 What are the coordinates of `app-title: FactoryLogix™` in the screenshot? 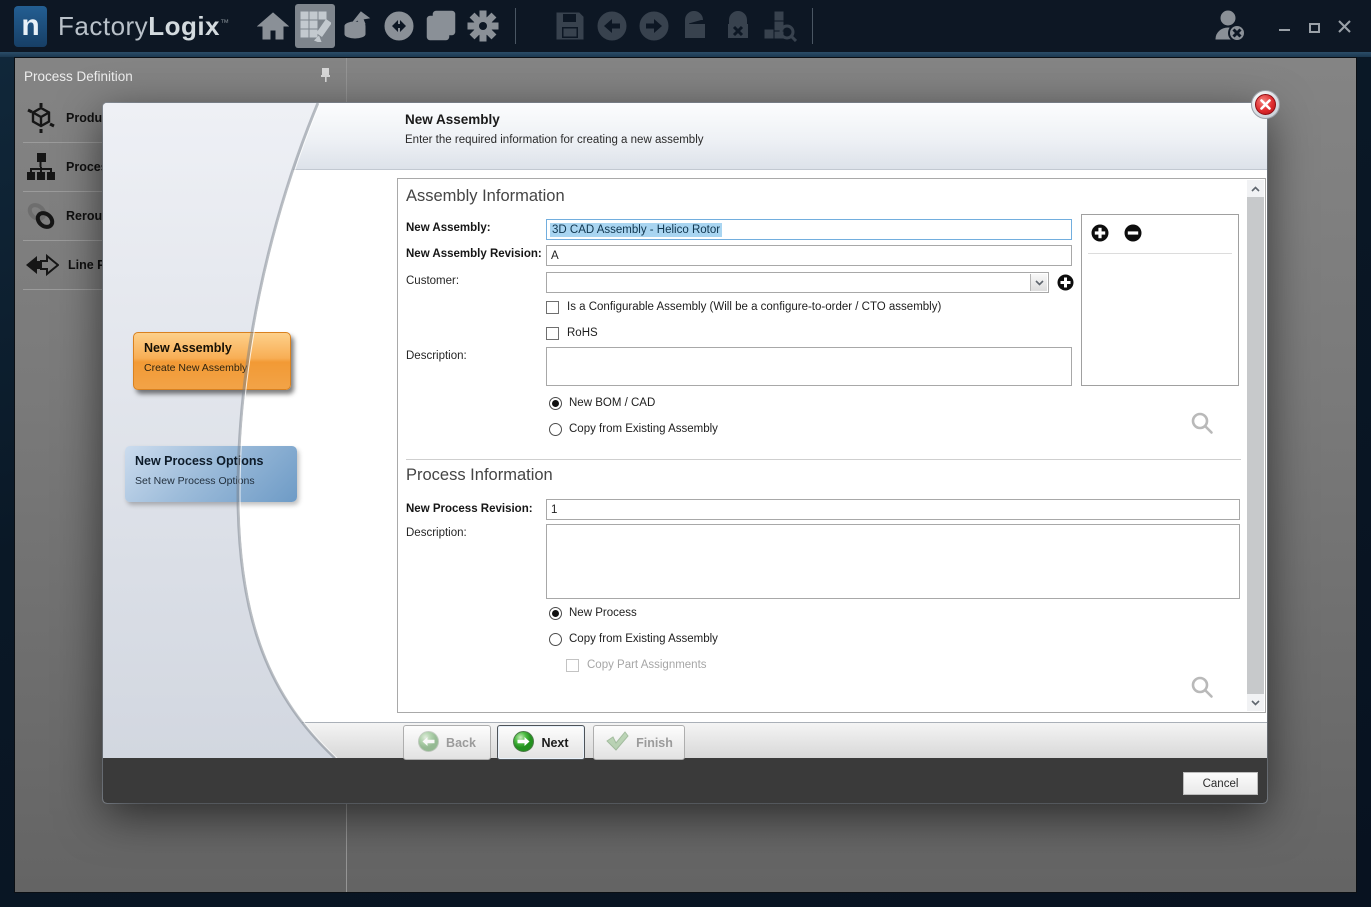 It's located at (144, 26).